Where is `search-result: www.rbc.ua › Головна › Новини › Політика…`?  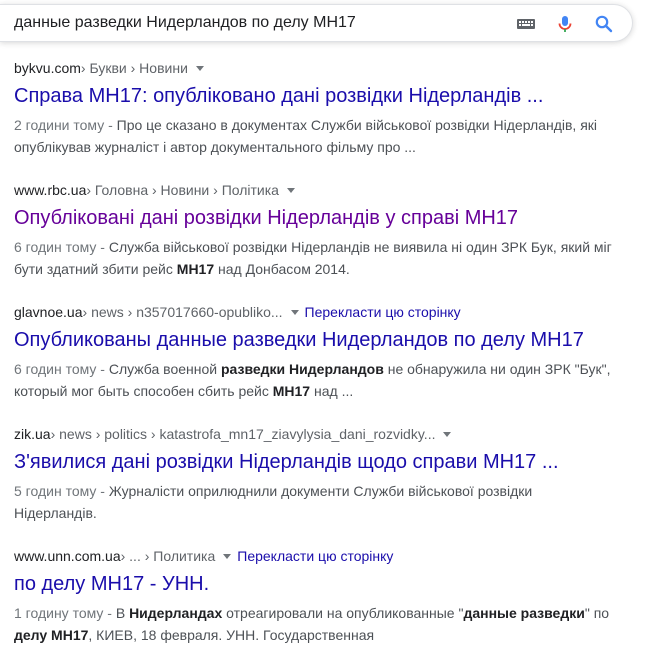 search-result: www.rbc.ua › Головна › Новини › Політика… is located at coordinates (324, 230).